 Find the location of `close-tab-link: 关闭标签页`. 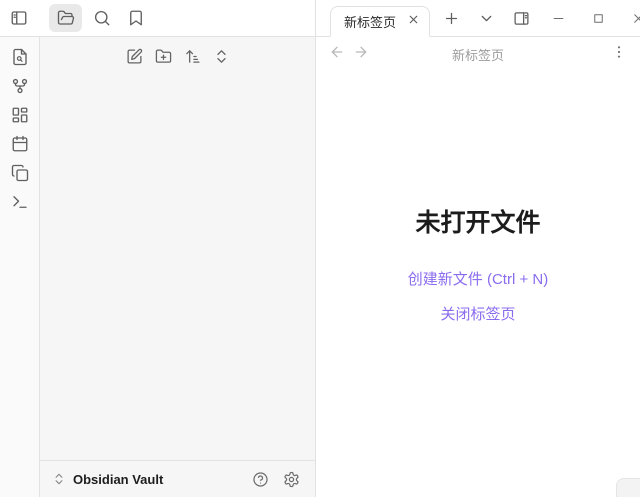

close-tab-link: 关闭标签页 is located at coordinates (477, 313).